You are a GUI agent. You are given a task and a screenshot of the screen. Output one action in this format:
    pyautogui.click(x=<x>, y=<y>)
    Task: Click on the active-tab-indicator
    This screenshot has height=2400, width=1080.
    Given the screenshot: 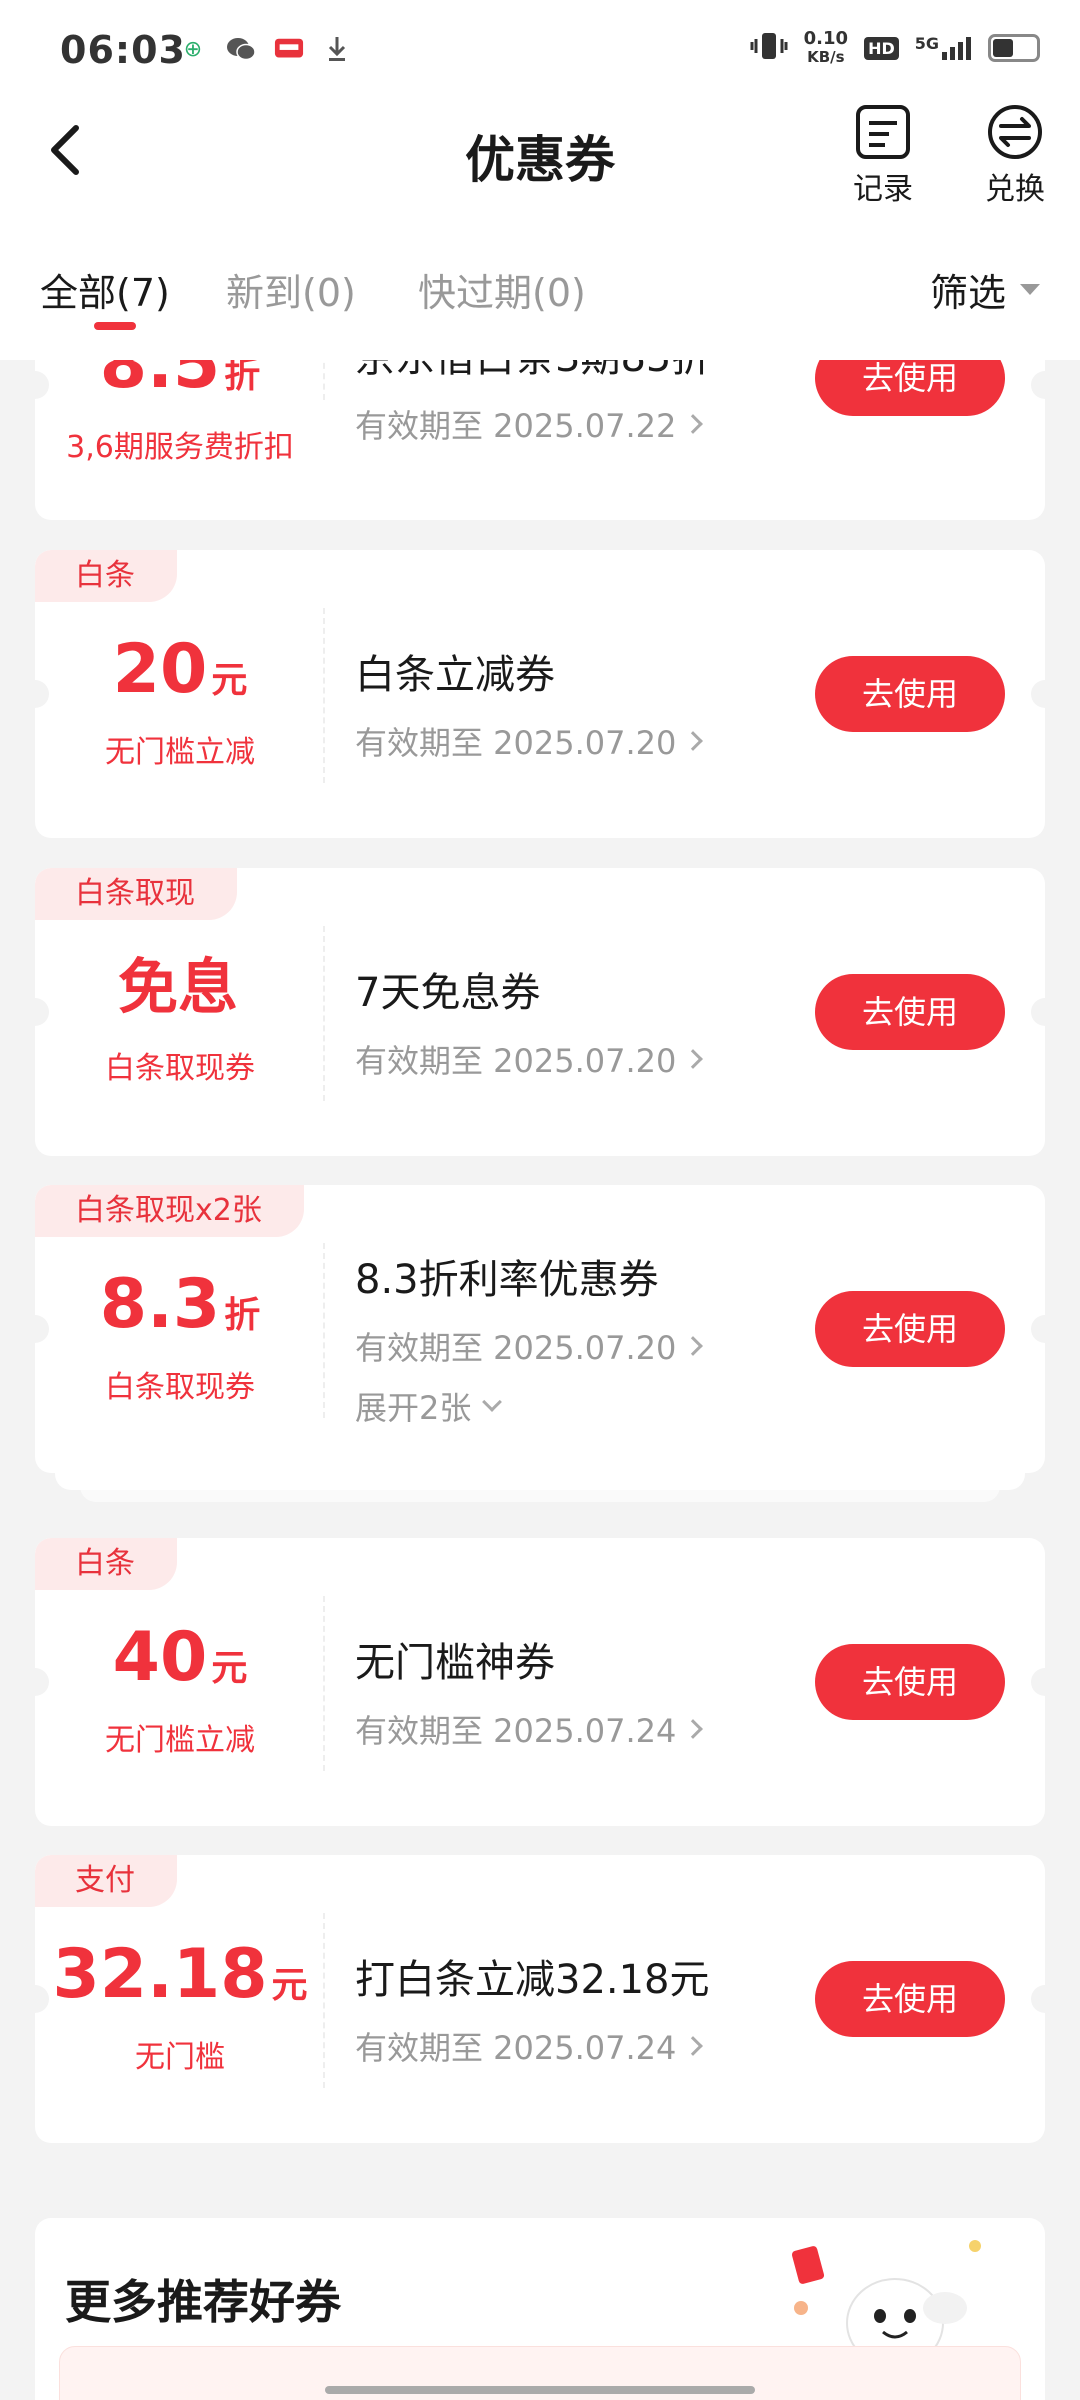 What is the action you would take?
    pyautogui.click(x=115, y=326)
    